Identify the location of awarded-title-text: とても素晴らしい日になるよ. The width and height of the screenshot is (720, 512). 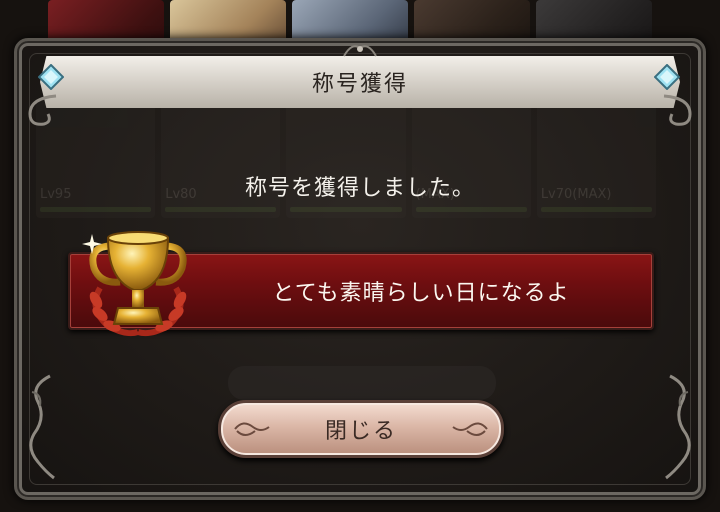
(421, 293).